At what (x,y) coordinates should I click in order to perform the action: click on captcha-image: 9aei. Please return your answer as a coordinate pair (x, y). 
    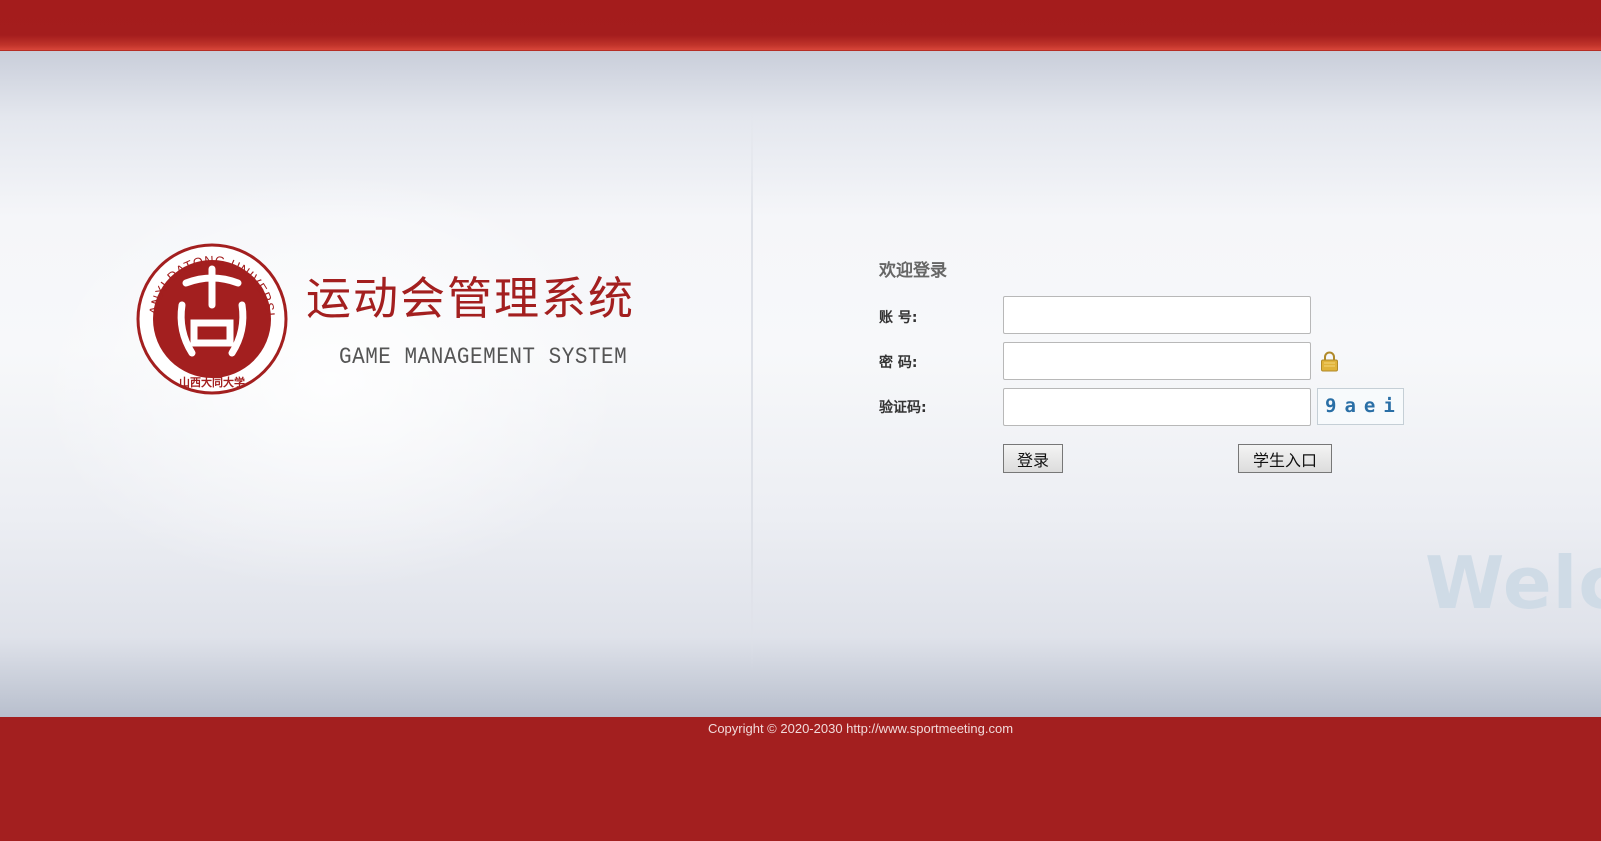
    Looking at the image, I should click on (1360, 406).